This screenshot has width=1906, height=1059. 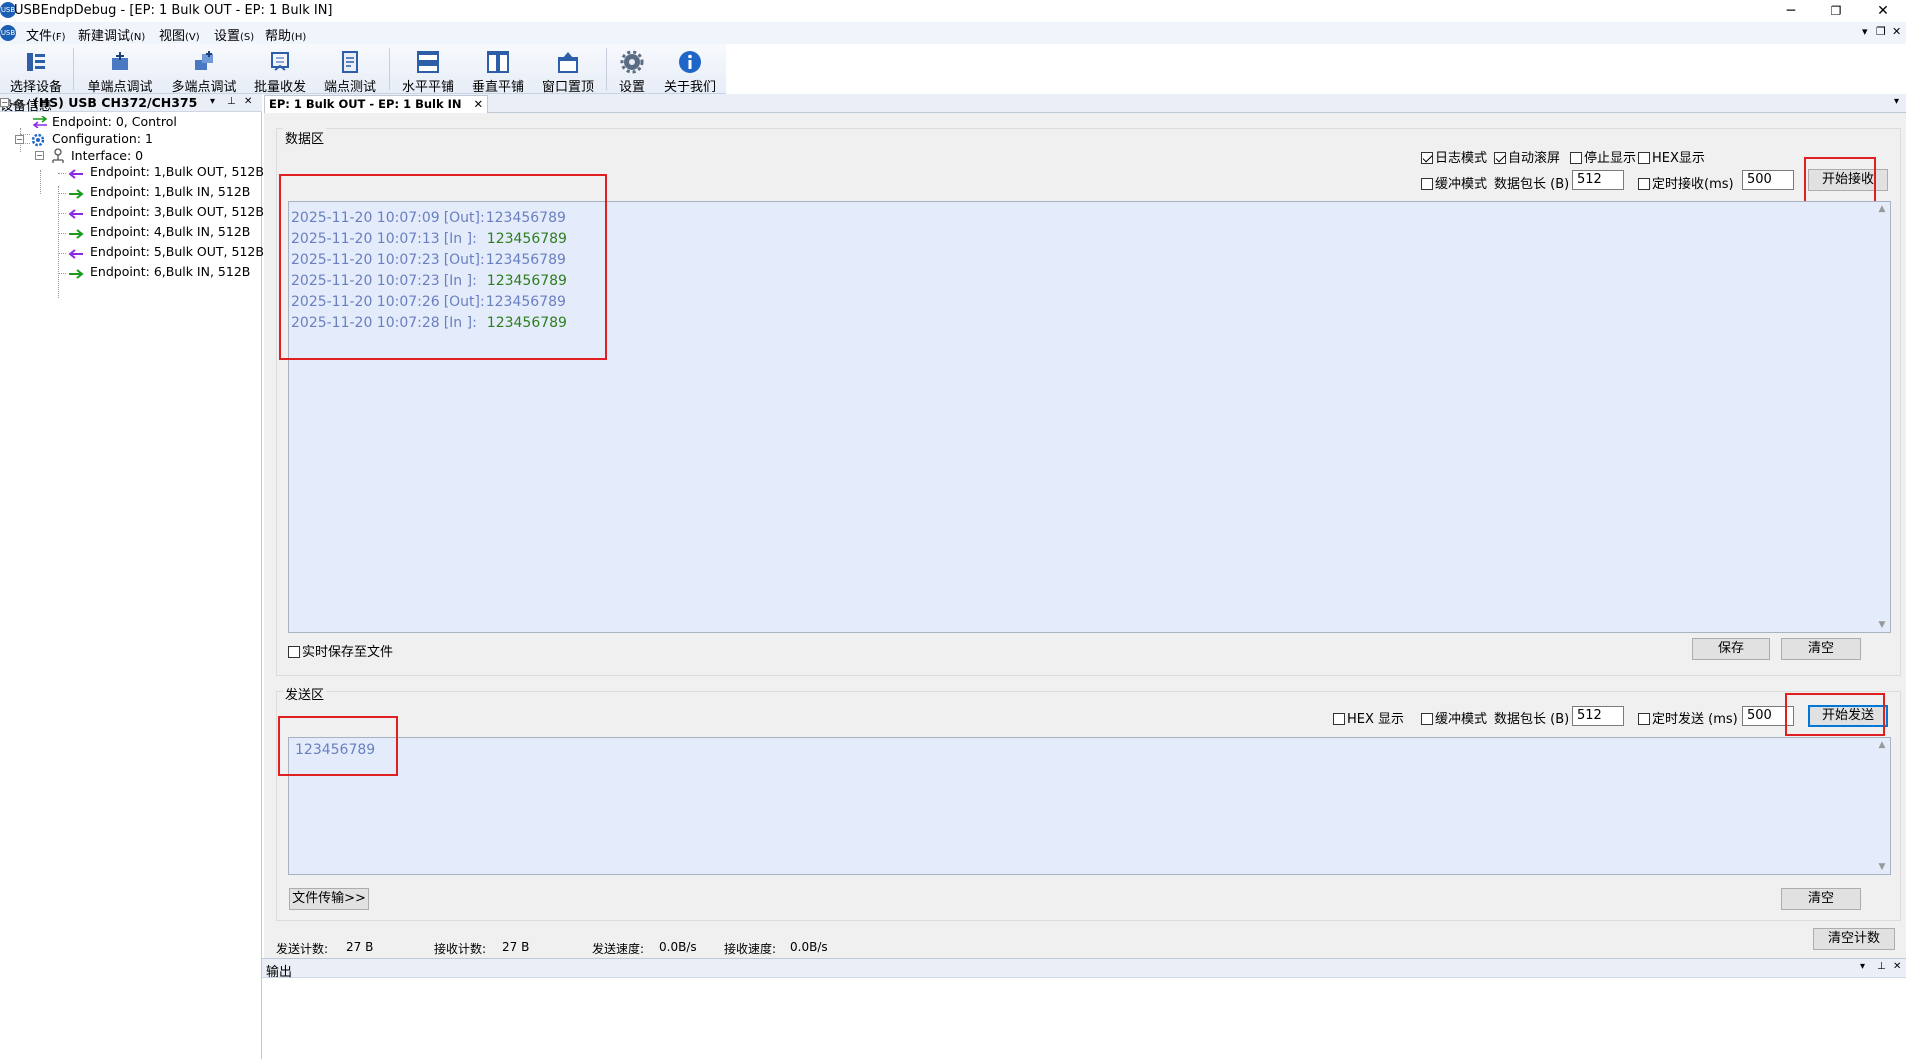 What do you see at coordinates (1791, 11) in the screenshot?
I see `minimize-button: ─` at bounding box center [1791, 11].